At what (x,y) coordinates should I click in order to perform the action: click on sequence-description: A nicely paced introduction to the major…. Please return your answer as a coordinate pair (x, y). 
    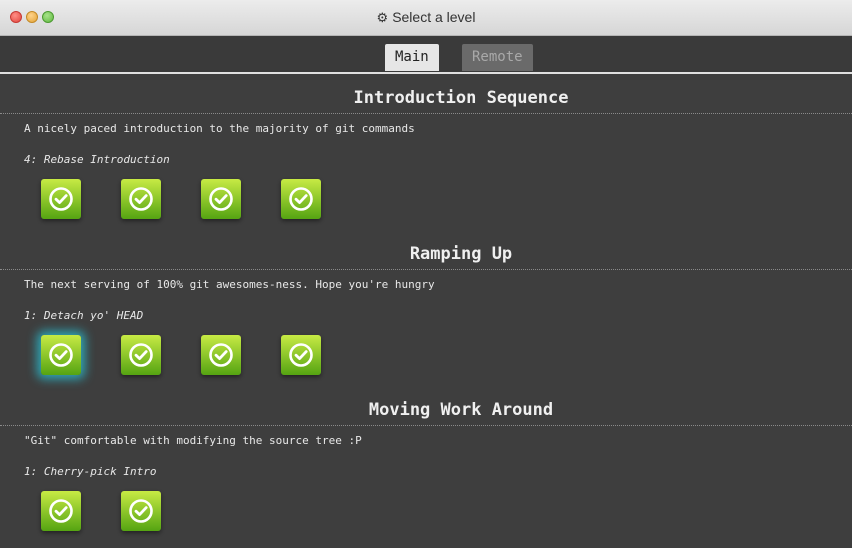
    Looking at the image, I should click on (219, 128).